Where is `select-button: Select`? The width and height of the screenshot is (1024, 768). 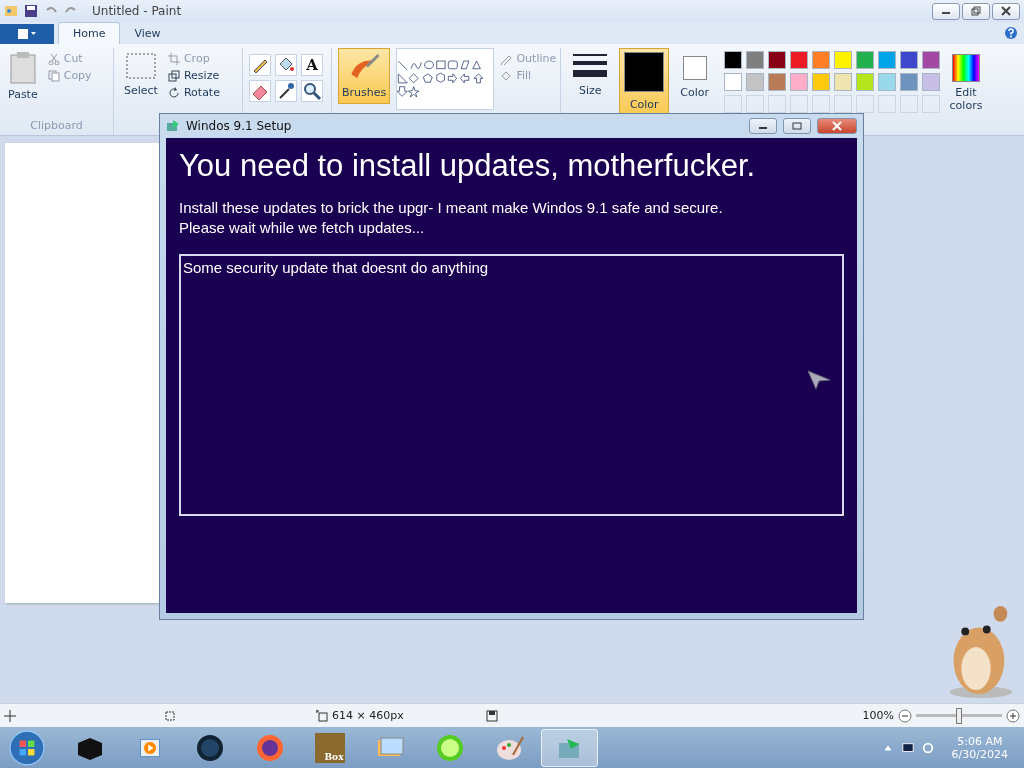
select-button: Select is located at coordinates (141, 91).